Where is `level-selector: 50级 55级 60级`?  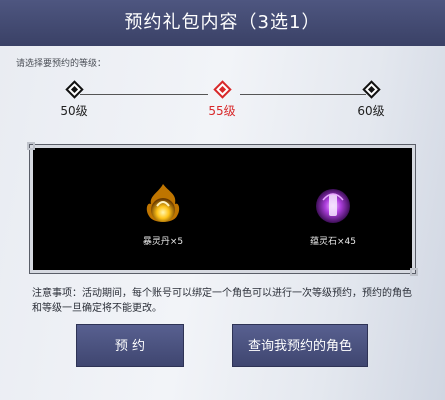 level-selector: 50级 55级 60级 is located at coordinates (222, 105).